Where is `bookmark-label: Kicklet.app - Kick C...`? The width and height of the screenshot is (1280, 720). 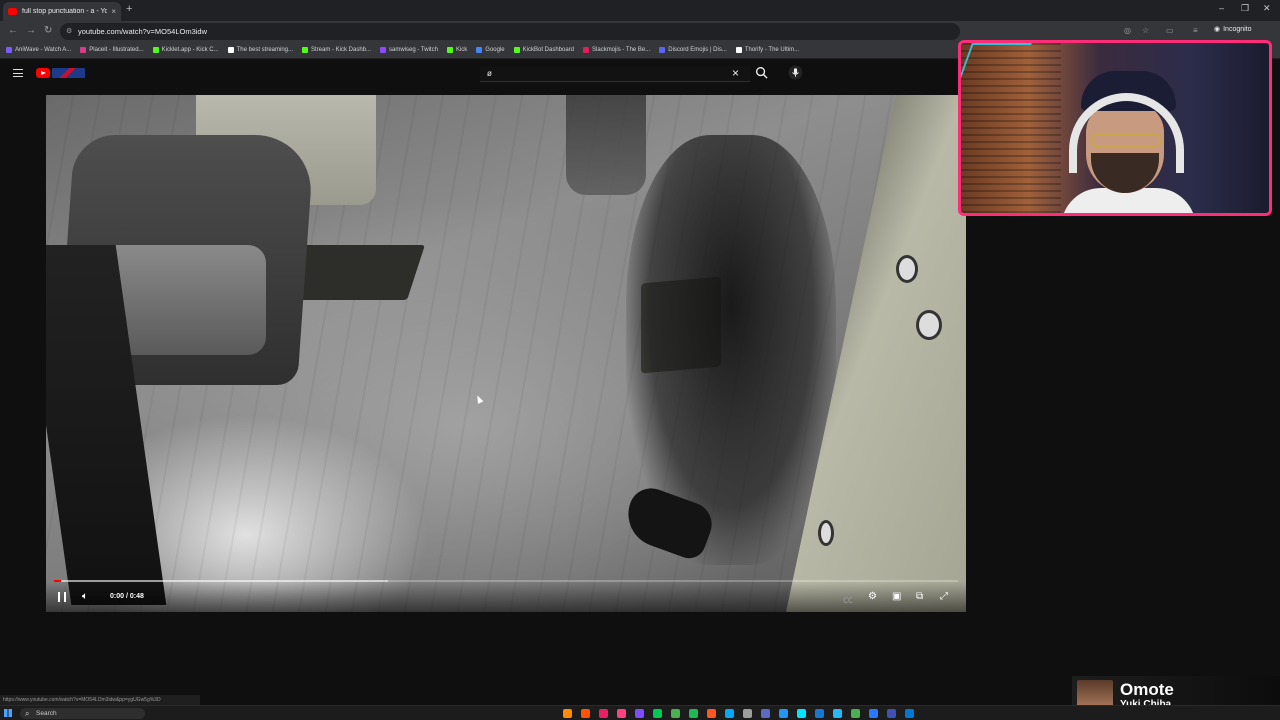
bookmark-label: Kicklet.app - Kick C... is located at coordinates (190, 50).